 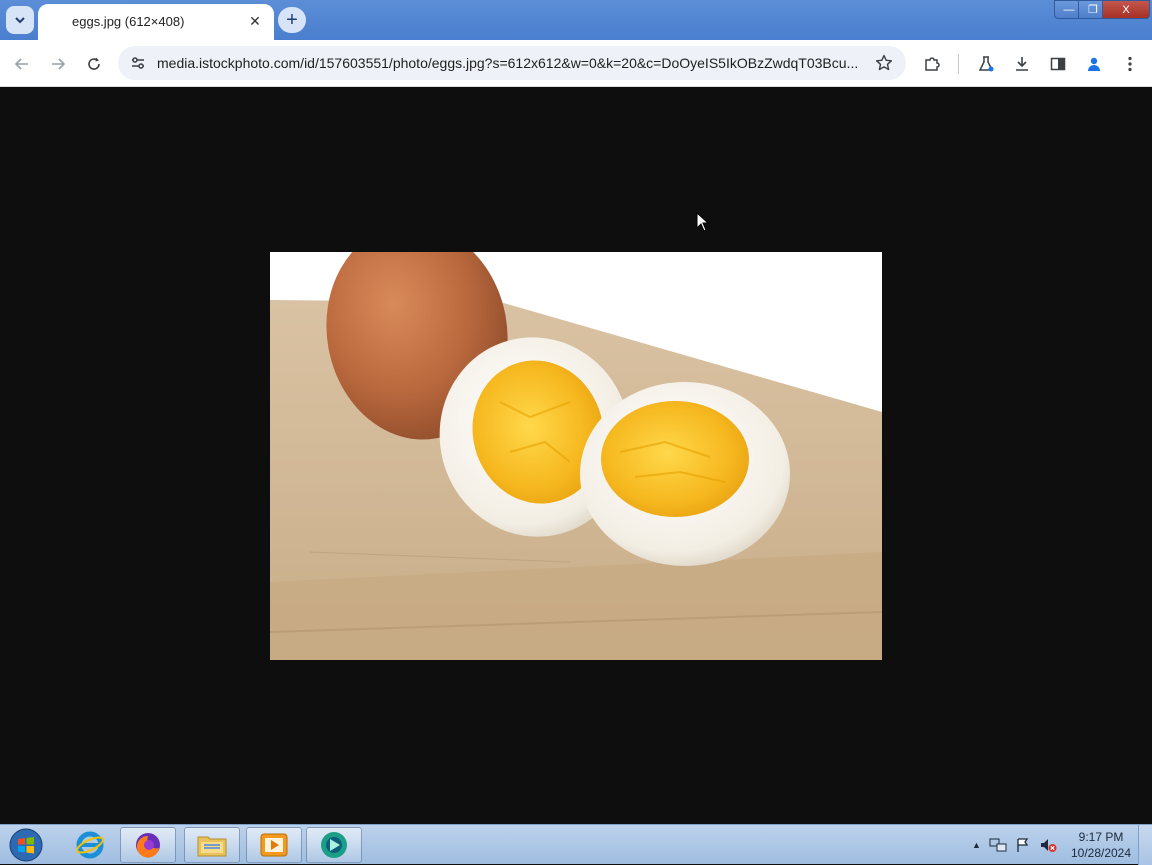 I want to click on taskbar: ▲ 9:17 PM 10/28/2024, so click(x=576, y=844).